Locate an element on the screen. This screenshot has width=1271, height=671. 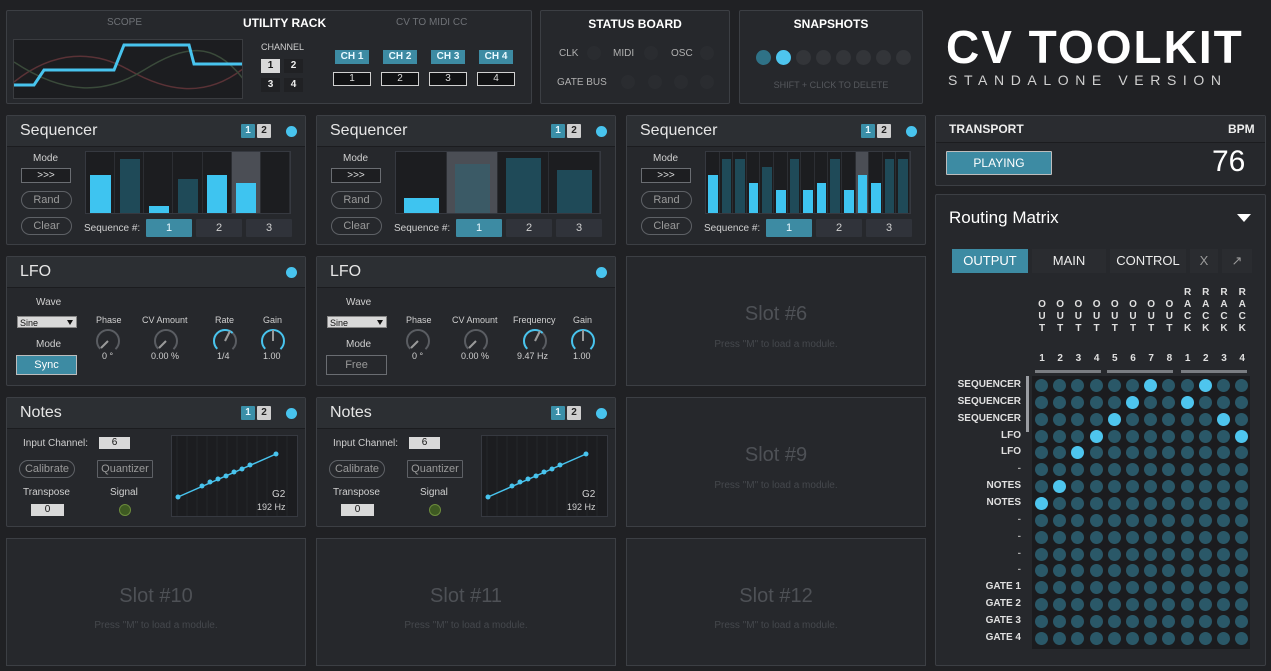
slot-10: Slot #10 Press "M" to load a module. is located at coordinates (156, 602).